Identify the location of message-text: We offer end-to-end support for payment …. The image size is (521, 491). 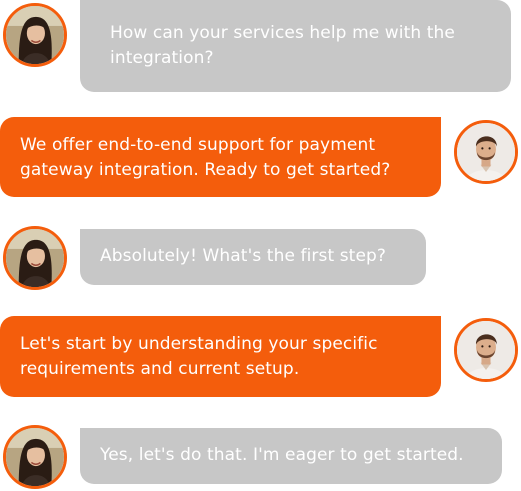
(205, 157).